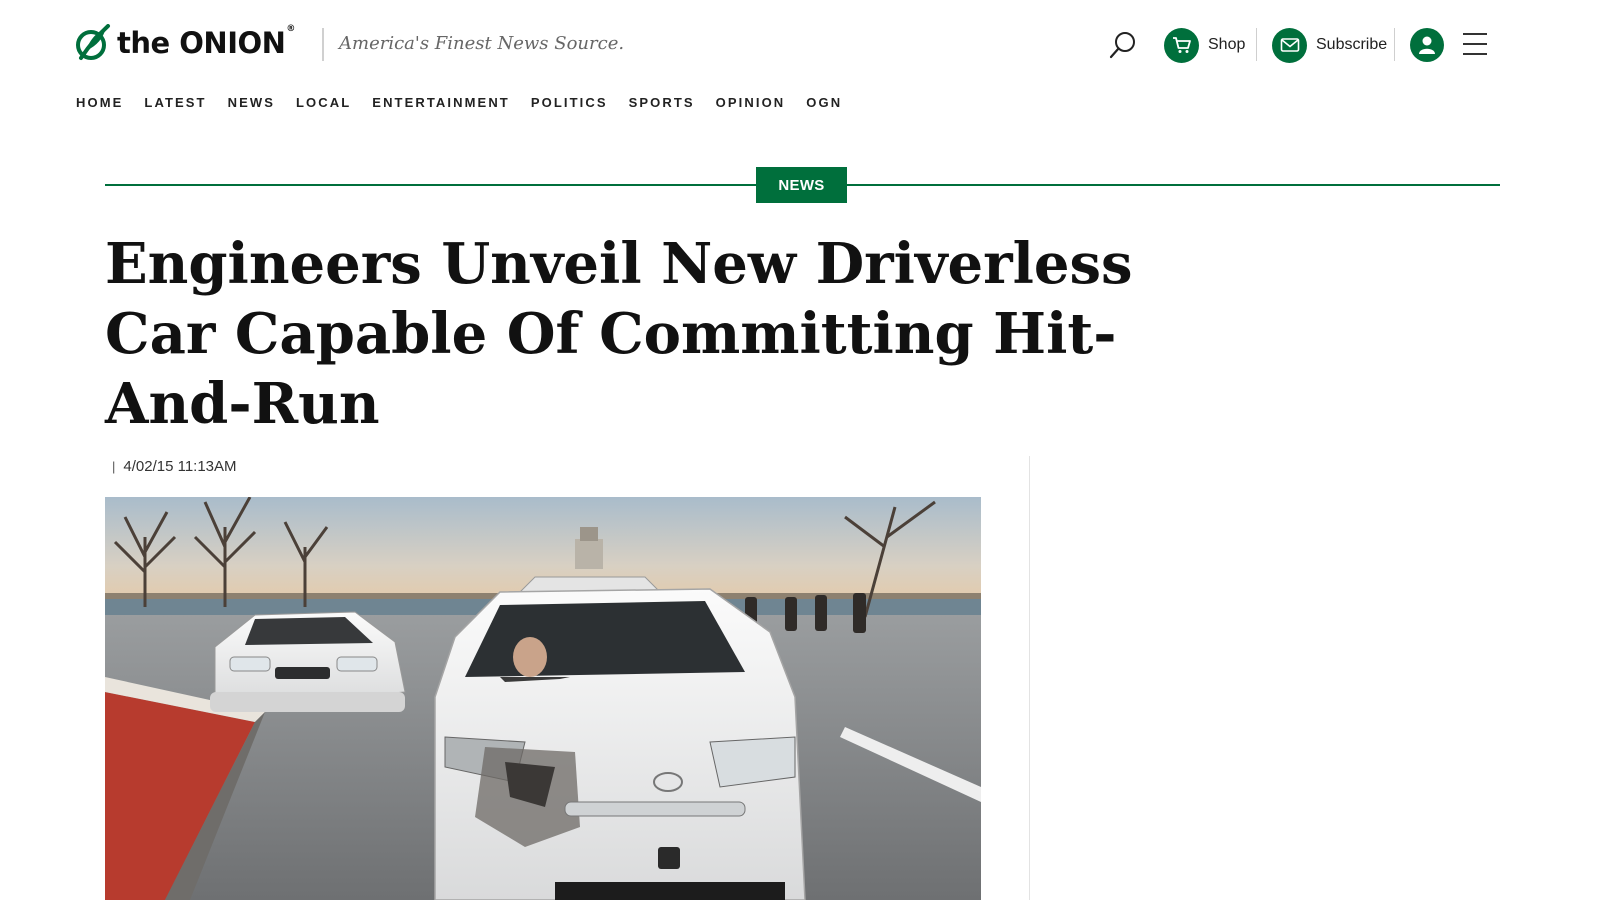  I want to click on nav-item-sports: SPORTS, so click(662, 102).